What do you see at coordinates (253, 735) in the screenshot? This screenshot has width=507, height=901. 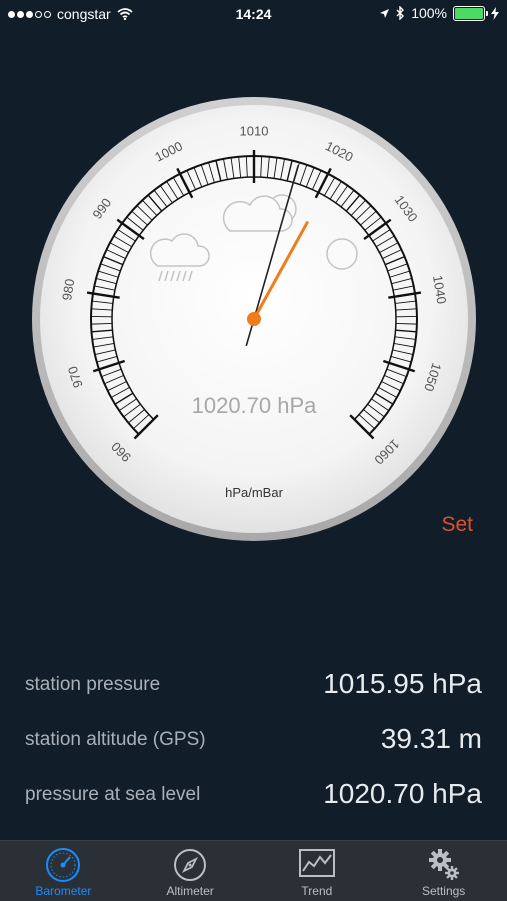 I see `reading-row-station-altitude: station altitude (GPS) 39.31 m` at bounding box center [253, 735].